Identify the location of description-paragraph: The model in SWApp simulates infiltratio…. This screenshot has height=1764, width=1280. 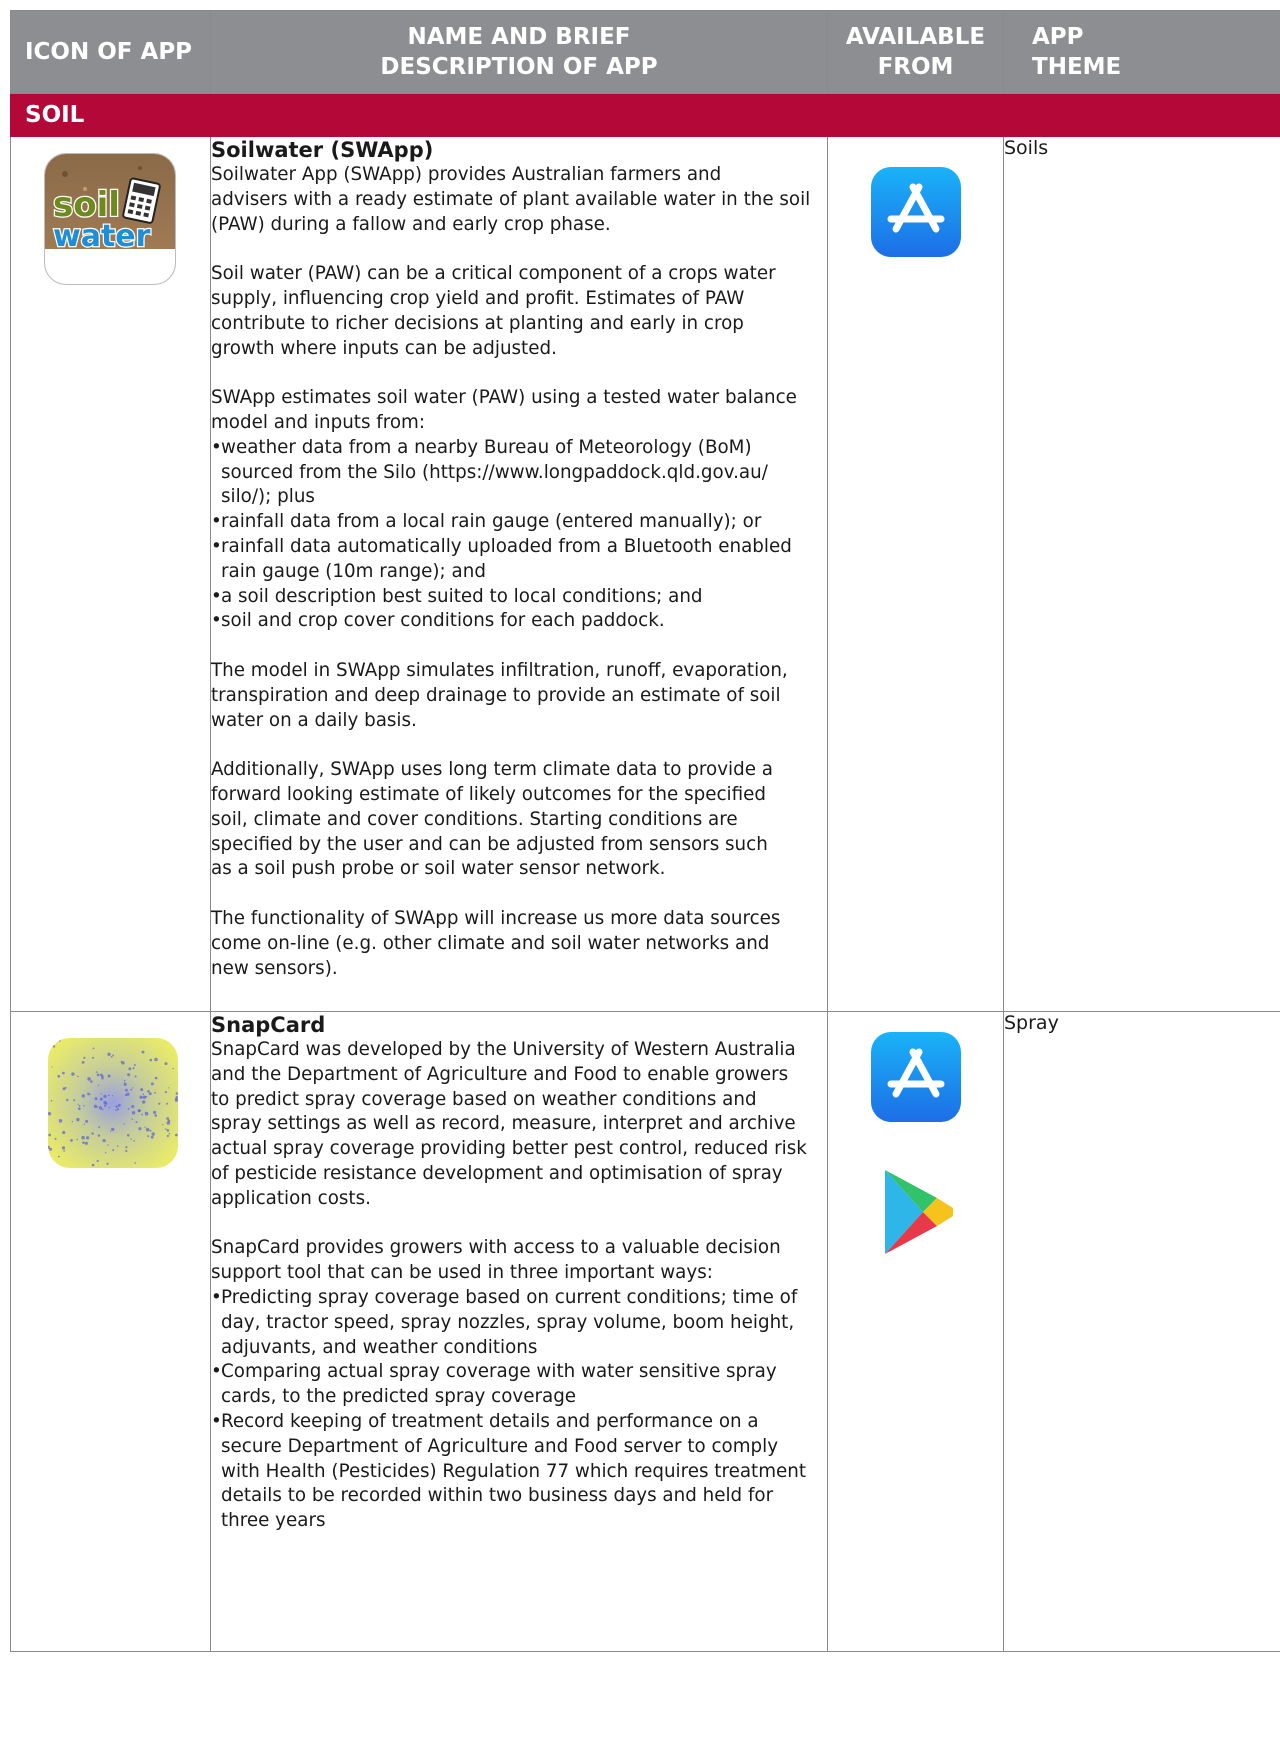
(499, 695).